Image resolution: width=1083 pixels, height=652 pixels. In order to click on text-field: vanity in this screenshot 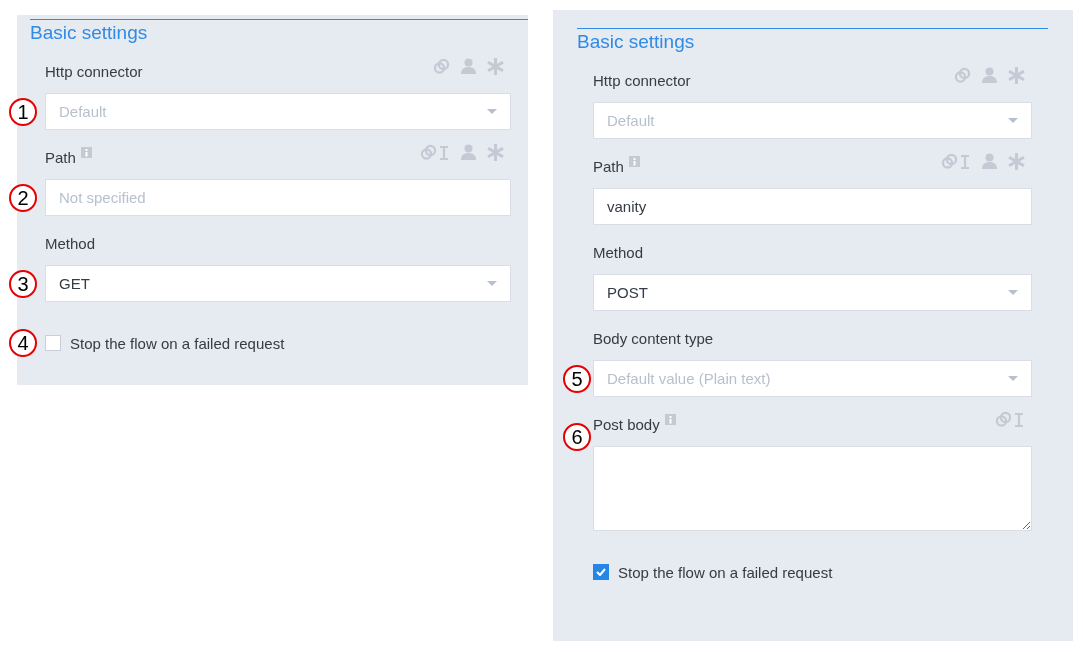, I will do `click(812, 206)`.